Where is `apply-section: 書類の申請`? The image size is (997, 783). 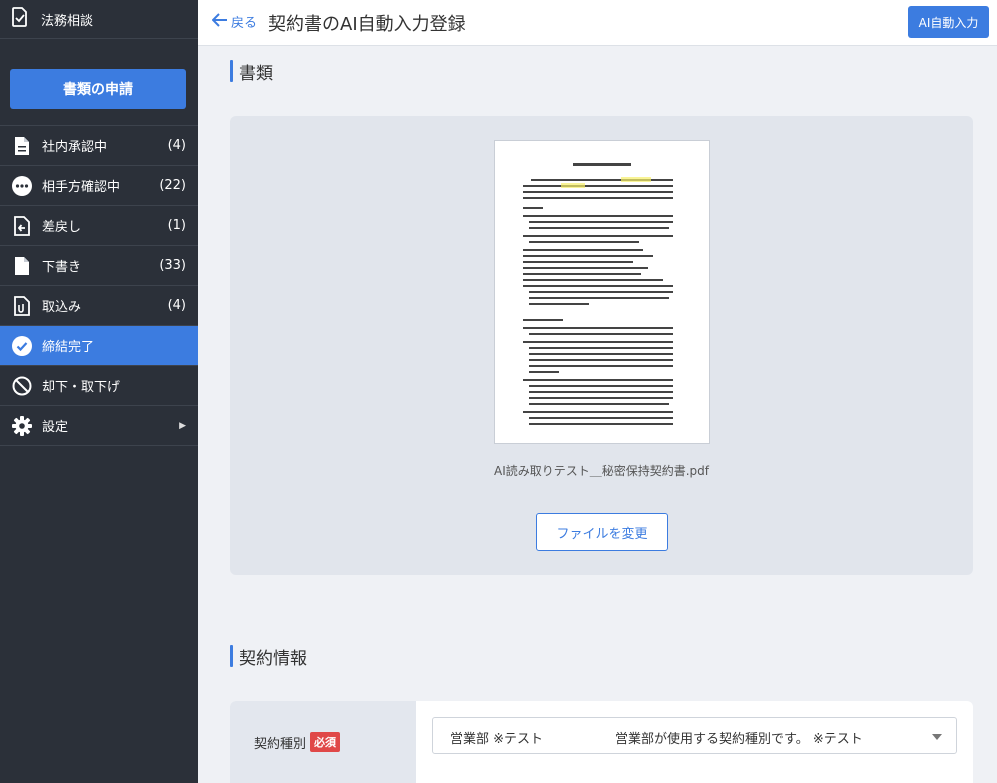
apply-section: 書類の申請 is located at coordinates (99, 82).